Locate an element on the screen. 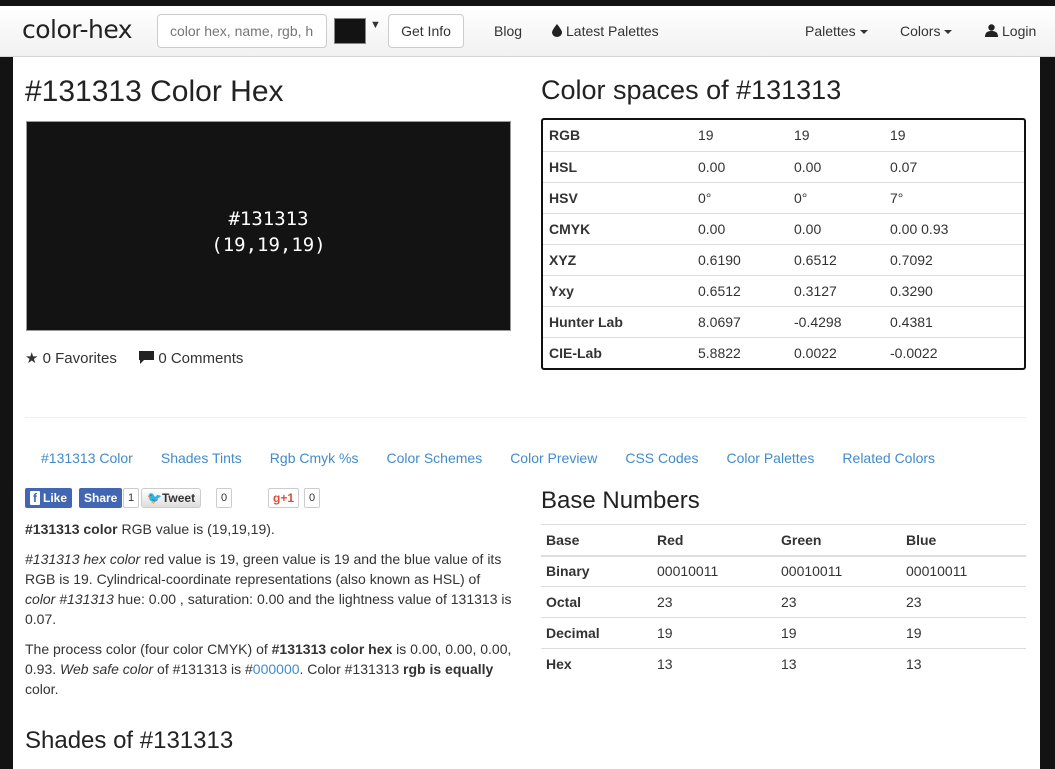  color-space-row: HSL 0.00 0.00 0.07 is located at coordinates (783, 166).